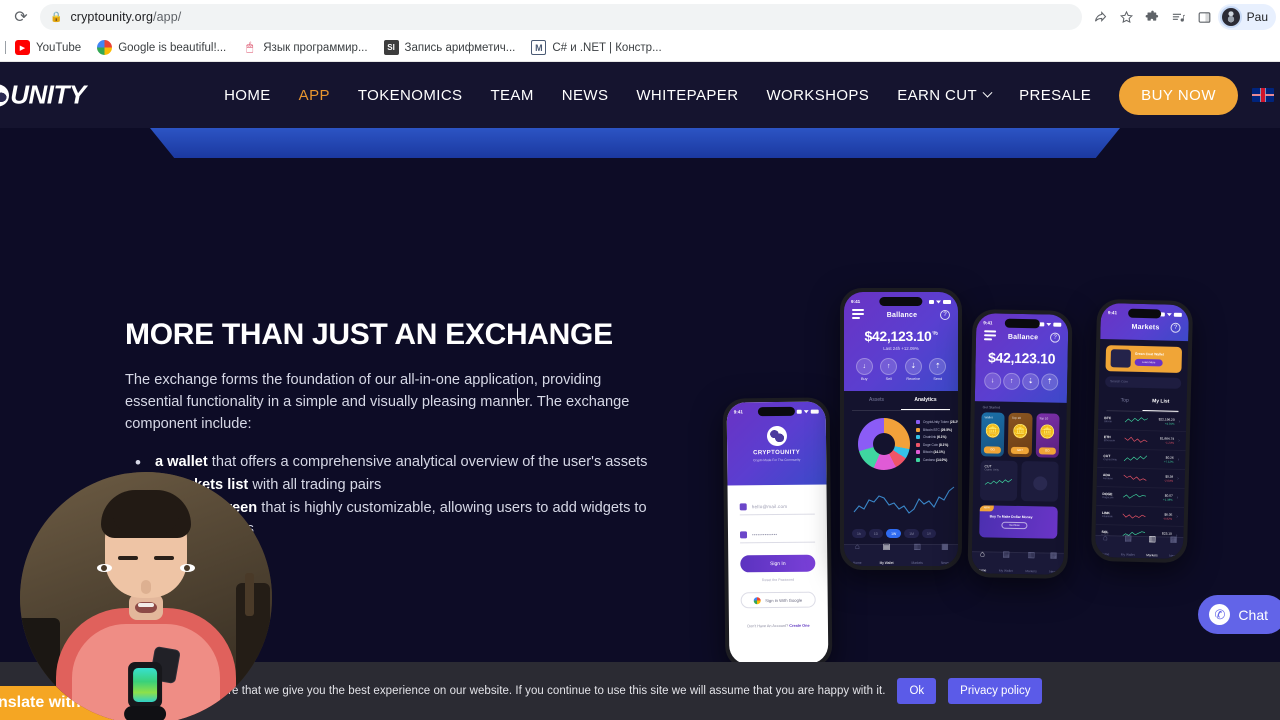 This screenshot has height=720, width=1280. Describe the element at coordinates (561, 17) in the screenshot. I see `address-bar: 🔒 cryptounity.org/app/` at that location.